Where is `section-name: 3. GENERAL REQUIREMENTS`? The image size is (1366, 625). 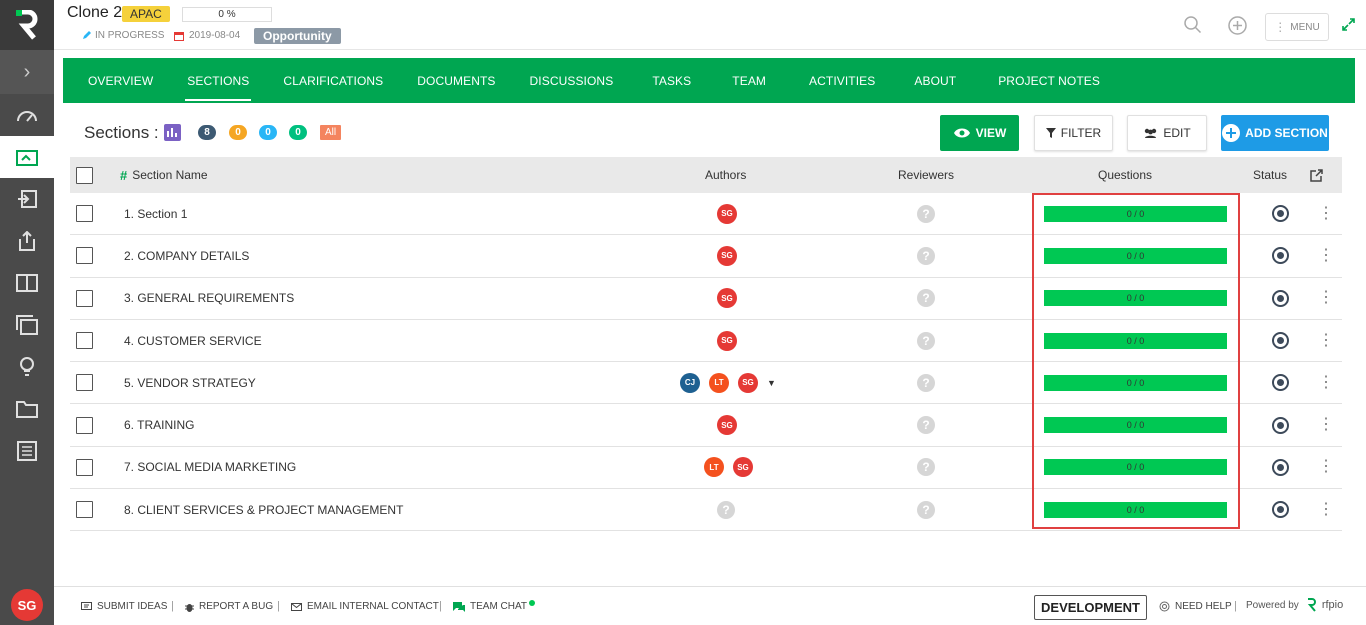
section-name: 3. GENERAL REQUIREMENTS is located at coordinates (209, 298).